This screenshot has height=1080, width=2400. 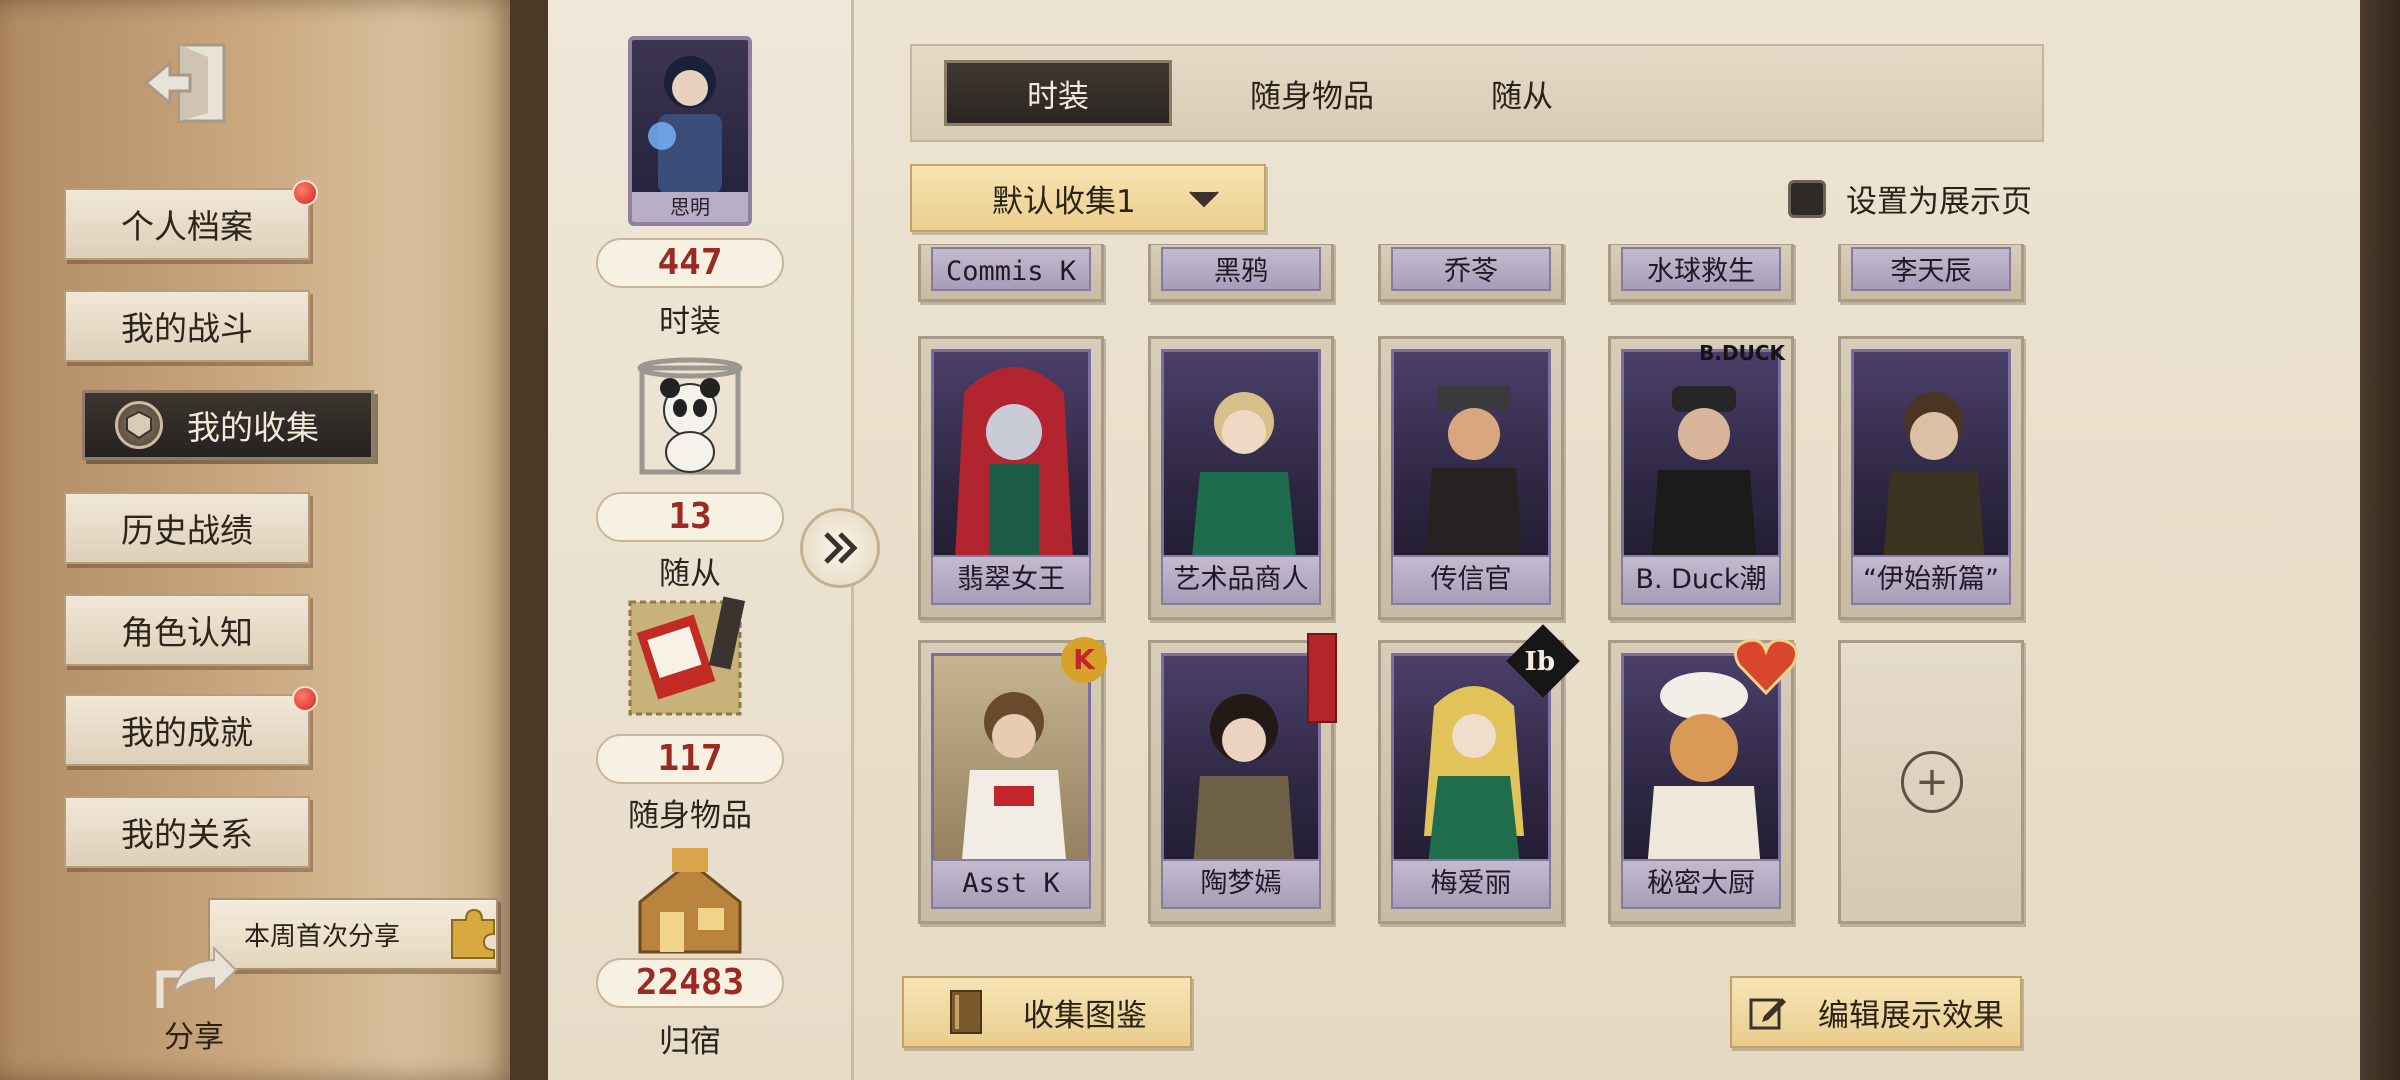 What do you see at coordinates (1058, 96) in the screenshot?
I see `tab-label: 时装` at bounding box center [1058, 96].